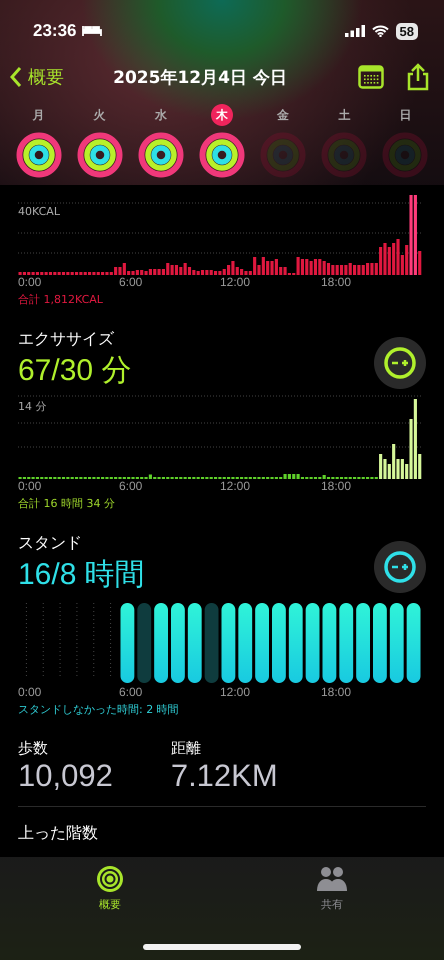 The width and height of the screenshot is (444, 960). Describe the element at coordinates (344, 115) in the screenshot. I see `weekday-label: 土` at that location.